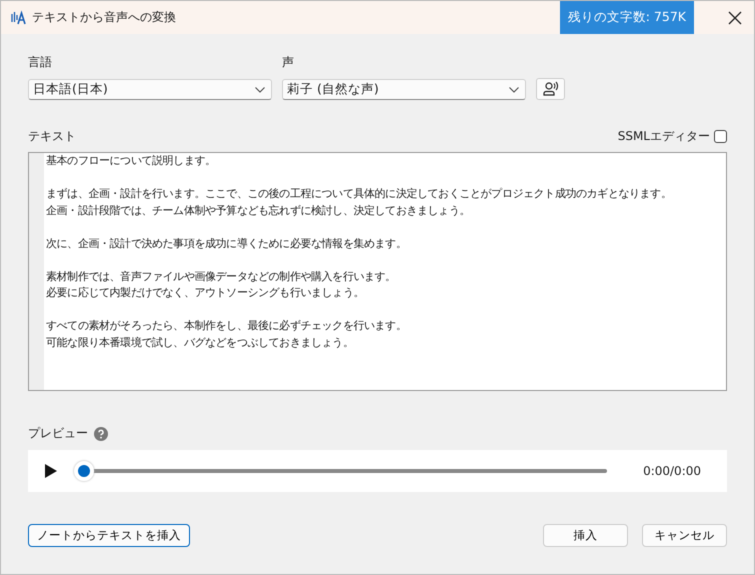 Image resolution: width=755 pixels, height=575 pixels. Describe the element at coordinates (720, 136) in the screenshot. I see `ssml-editor-checkbox` at that location.